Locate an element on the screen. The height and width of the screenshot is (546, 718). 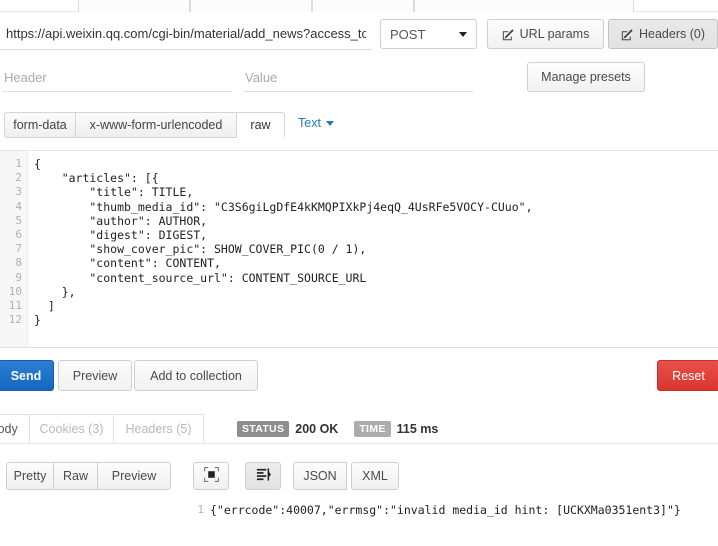
editor-line-number: 6 is located at coordinates (18, 235).